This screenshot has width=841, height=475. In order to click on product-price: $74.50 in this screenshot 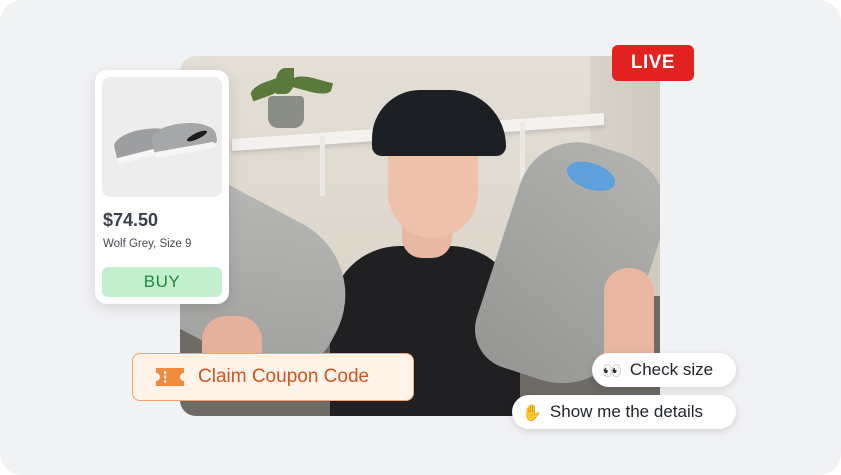, I will do `click(131, 220)`.